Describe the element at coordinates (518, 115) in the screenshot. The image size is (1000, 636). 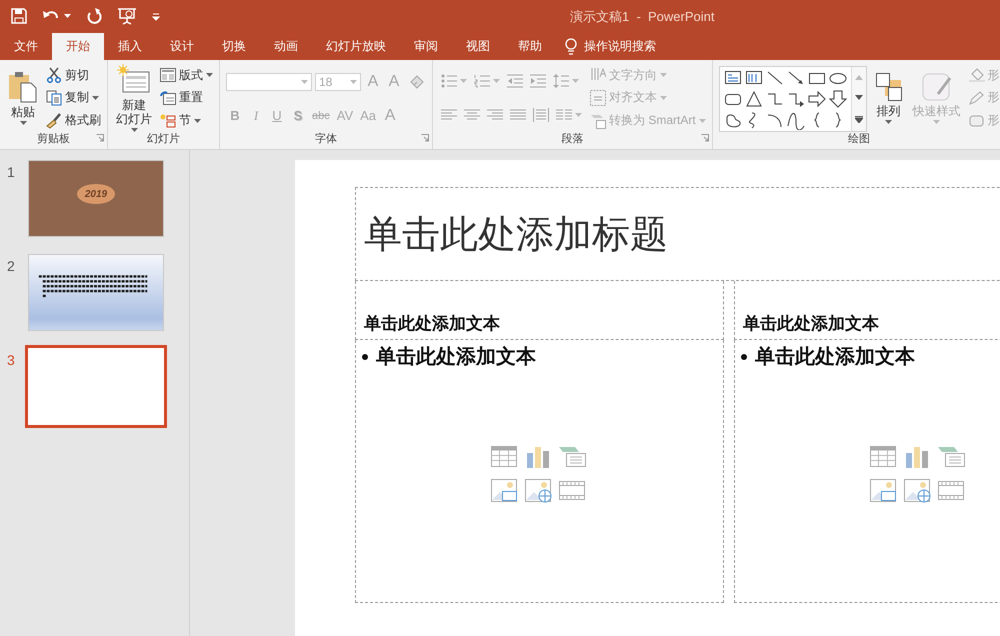
I see `justify-icon` at that location.